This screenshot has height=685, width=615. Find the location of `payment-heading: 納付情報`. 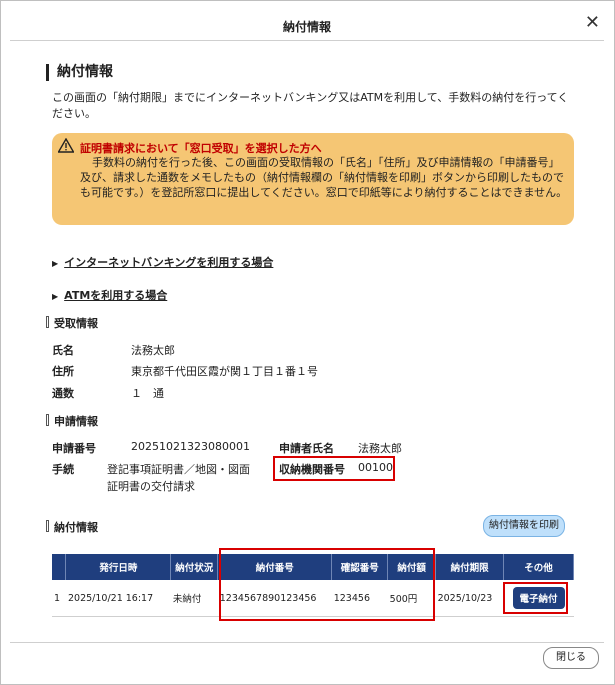

payment-heading: 納付情報 is located at coordinates (72, 527).